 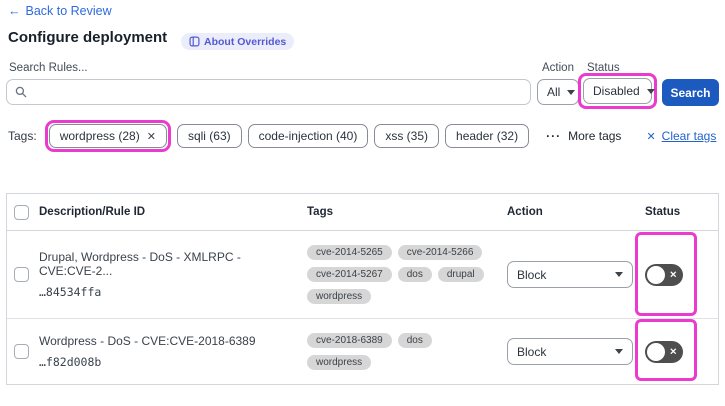 I want to click on filter-chip-sqli-label: sqli (63), so click(x=209, y=136).